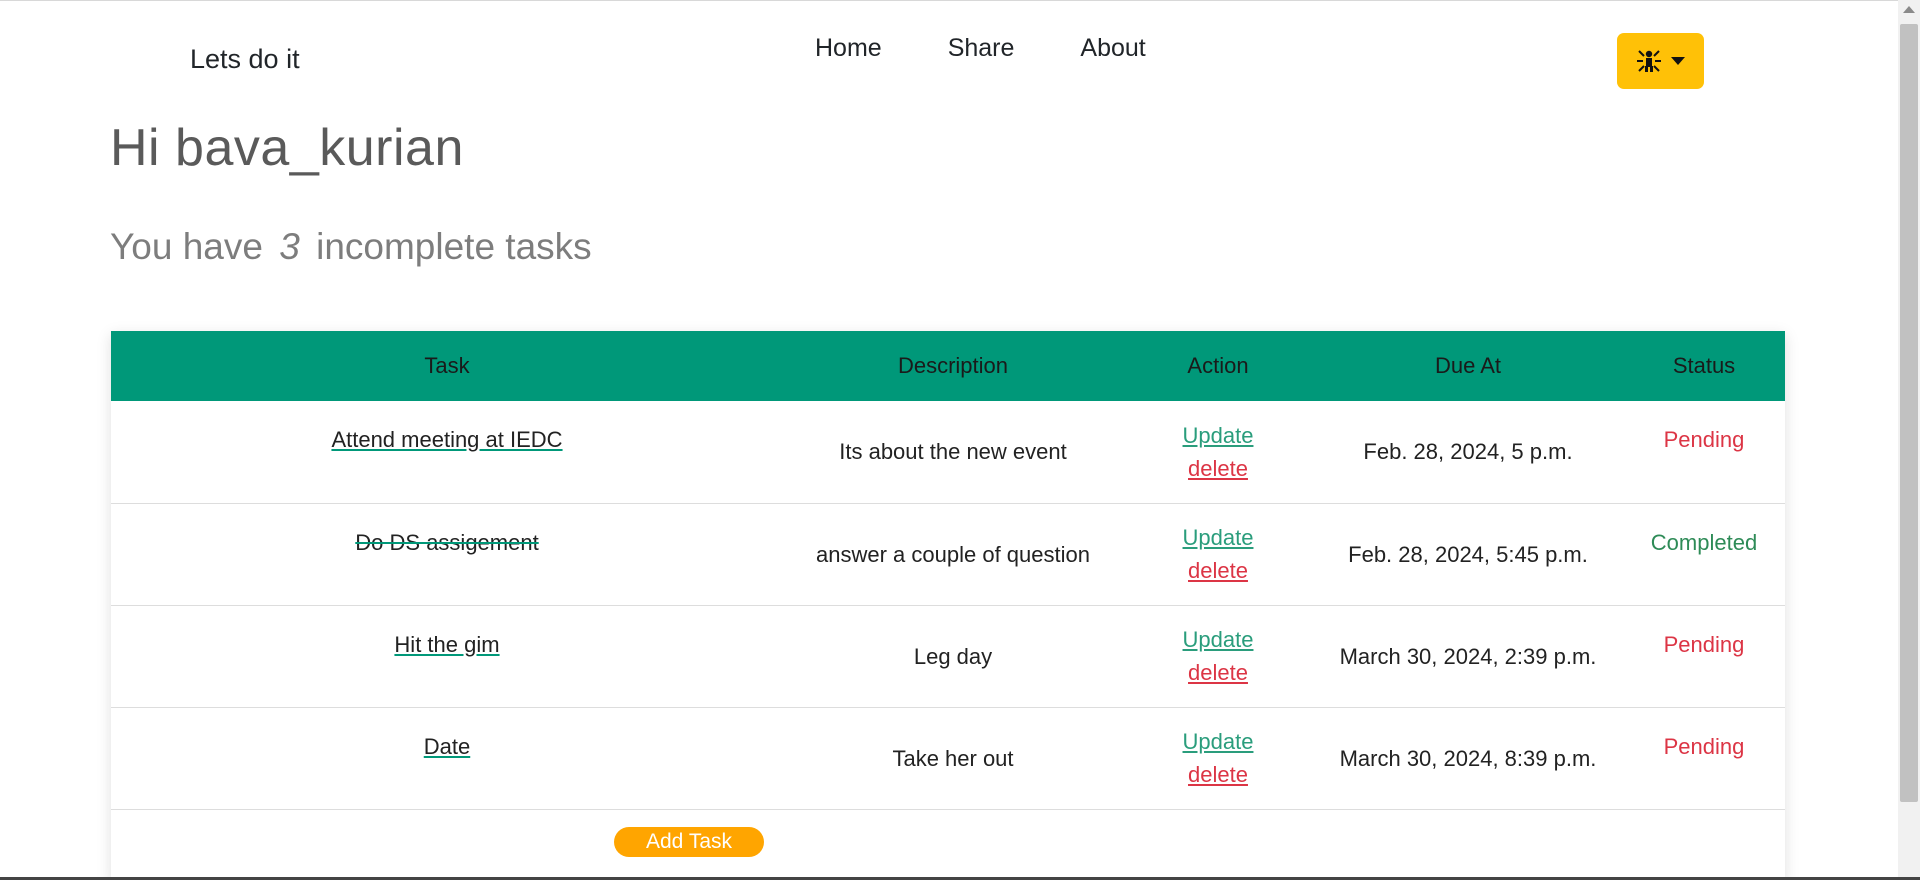 The image size is (1920, 880). Describe the element at coordinates (446, 542) in the screenshot. I see `task-link: Do DS assigement` at that location.